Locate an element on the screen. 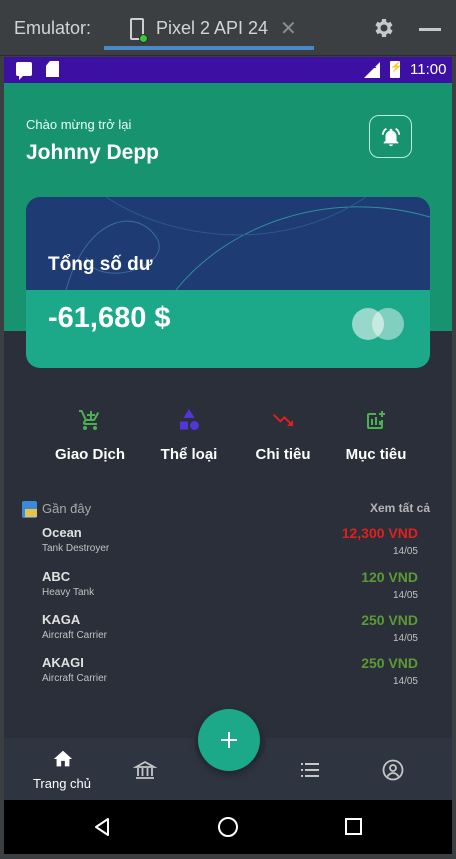 This screenshot has height=859, width=456. document-icon is located at coordinates (29, 509).